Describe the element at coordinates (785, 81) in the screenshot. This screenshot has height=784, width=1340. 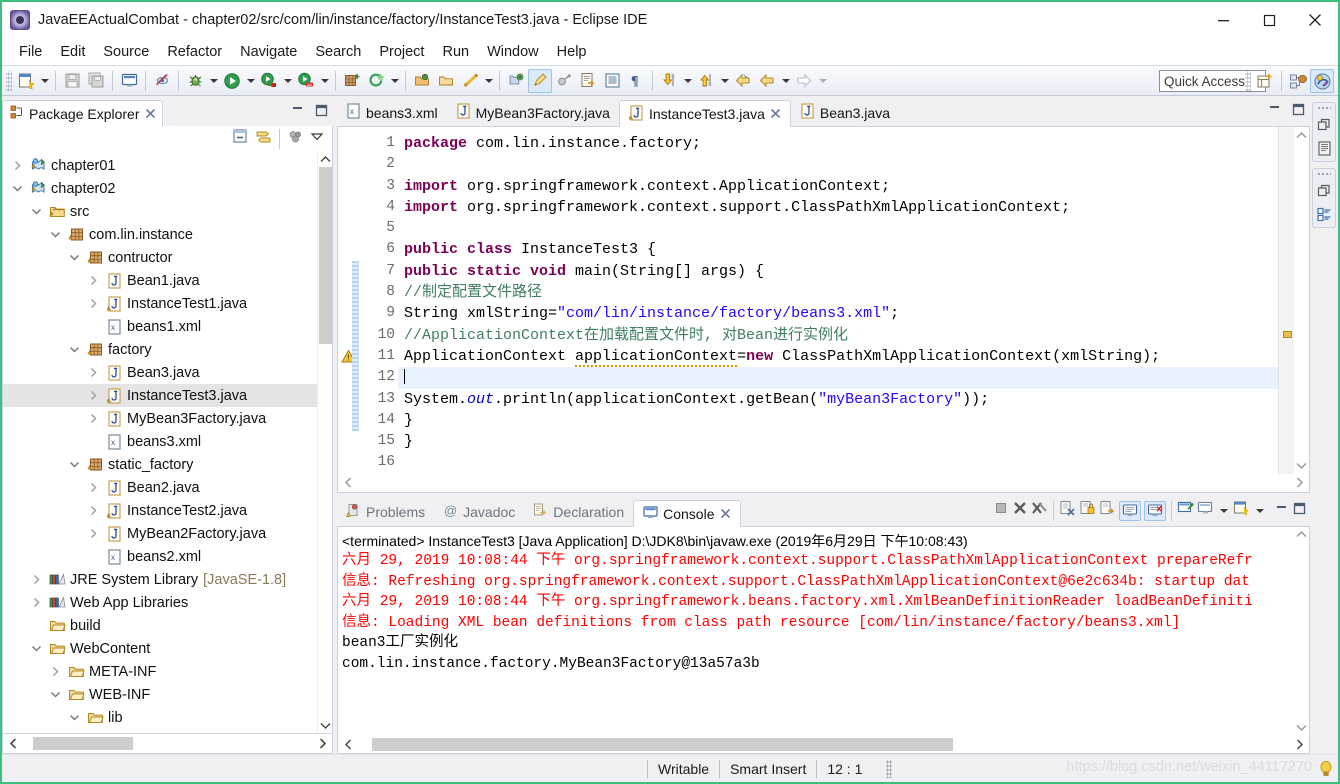
I see `back-dropdown-icon` at that location.